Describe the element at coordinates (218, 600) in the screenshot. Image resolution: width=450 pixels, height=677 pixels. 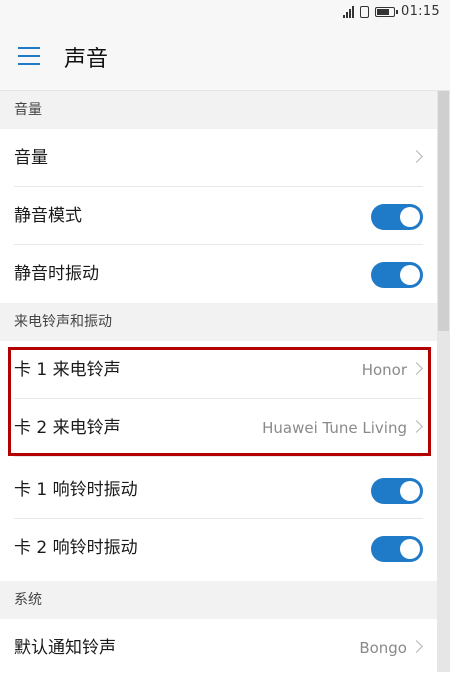
I see `section-header-system: 系统` at that location.